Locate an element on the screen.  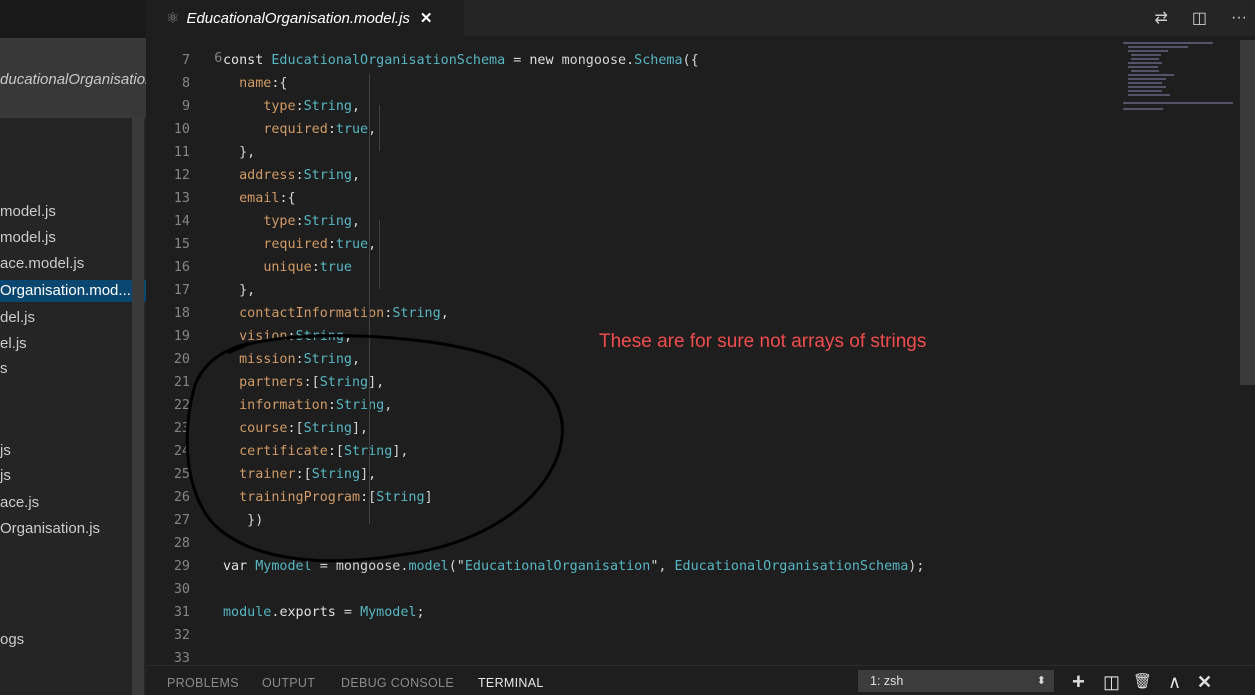
terminal-select: 1: zsh ⬍ is located at coordinates (956, 681).